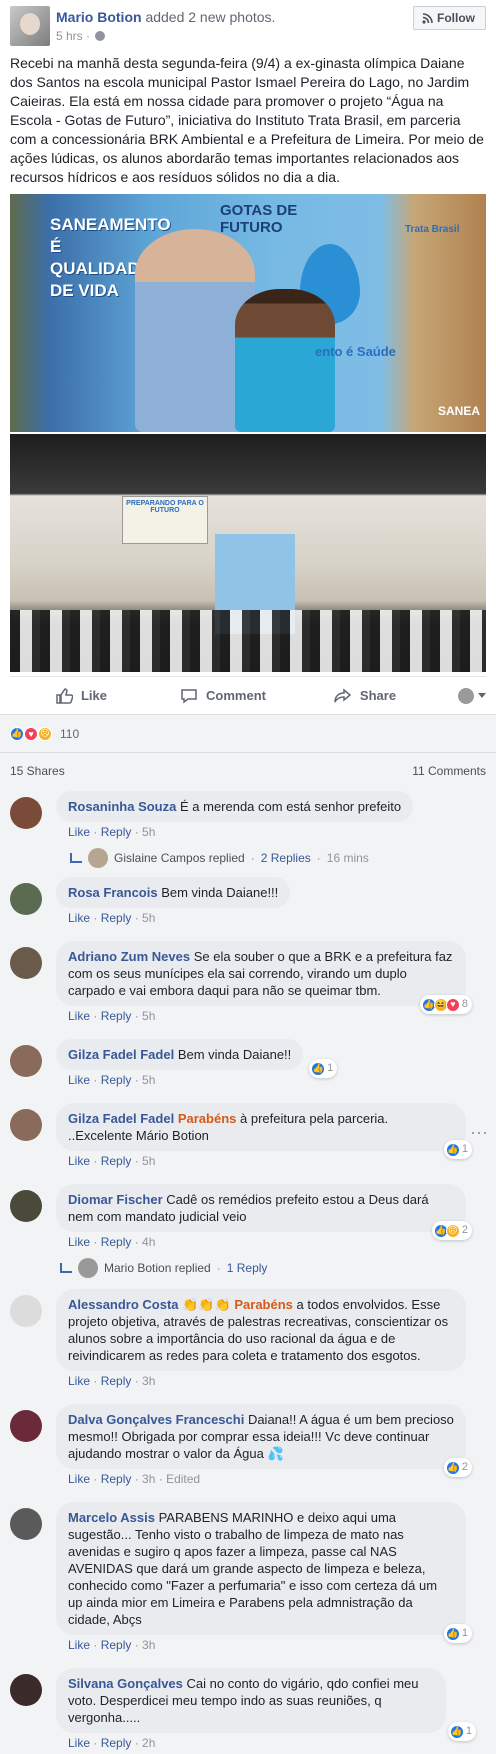 The width and height of the screenshot is (496, 1754). I want to click on comment-reactions: 👍 ☹ 2, so click(451, 1230).